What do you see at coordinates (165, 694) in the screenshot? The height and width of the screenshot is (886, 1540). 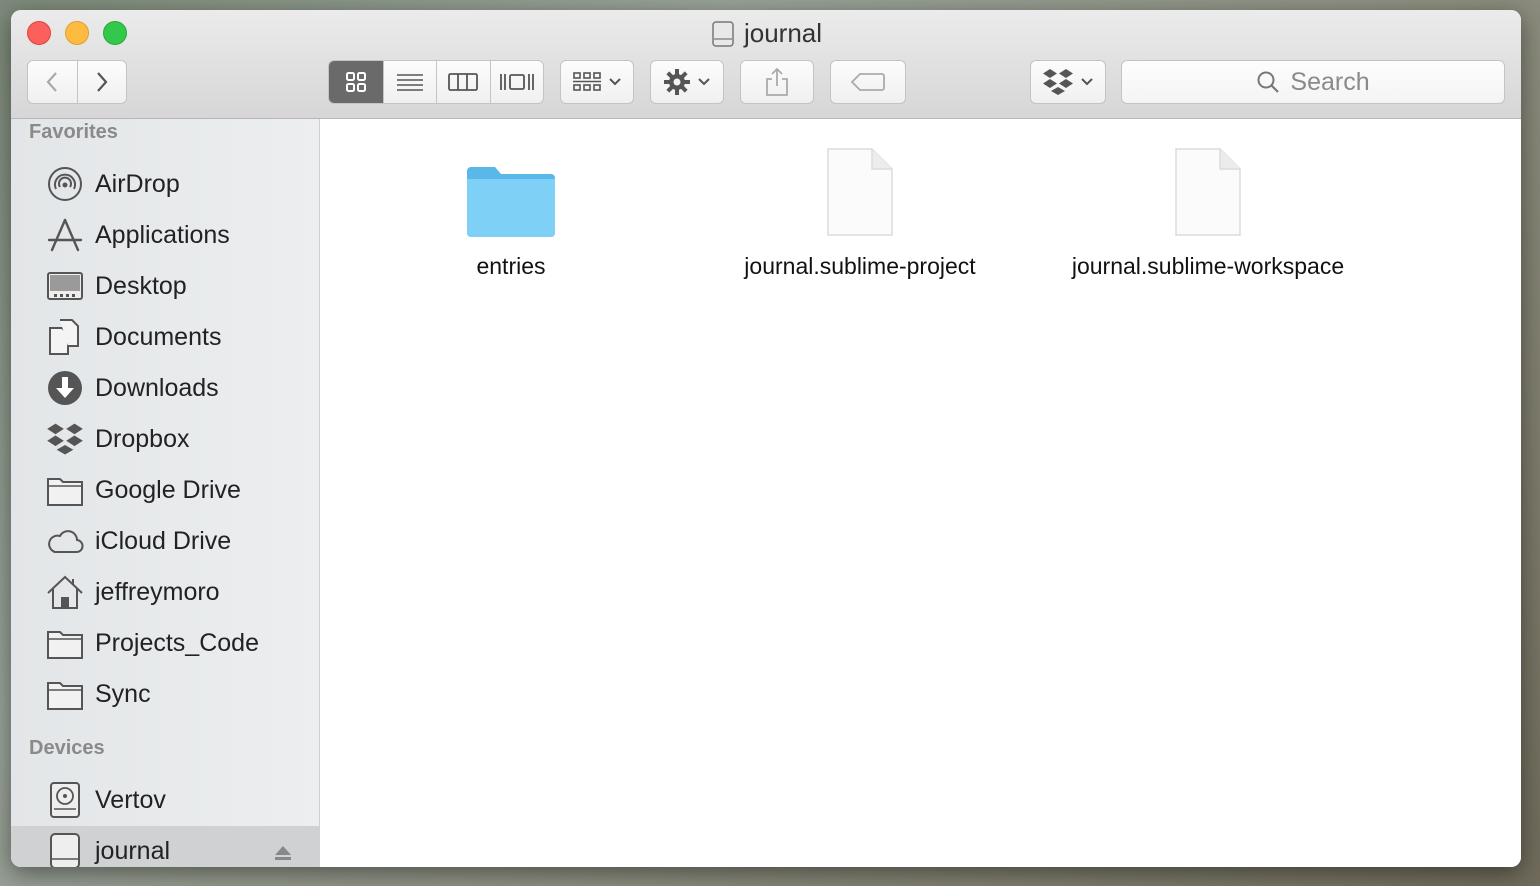 I see `sidebar-item-sync: Sync` at bounding box center [165, 694].